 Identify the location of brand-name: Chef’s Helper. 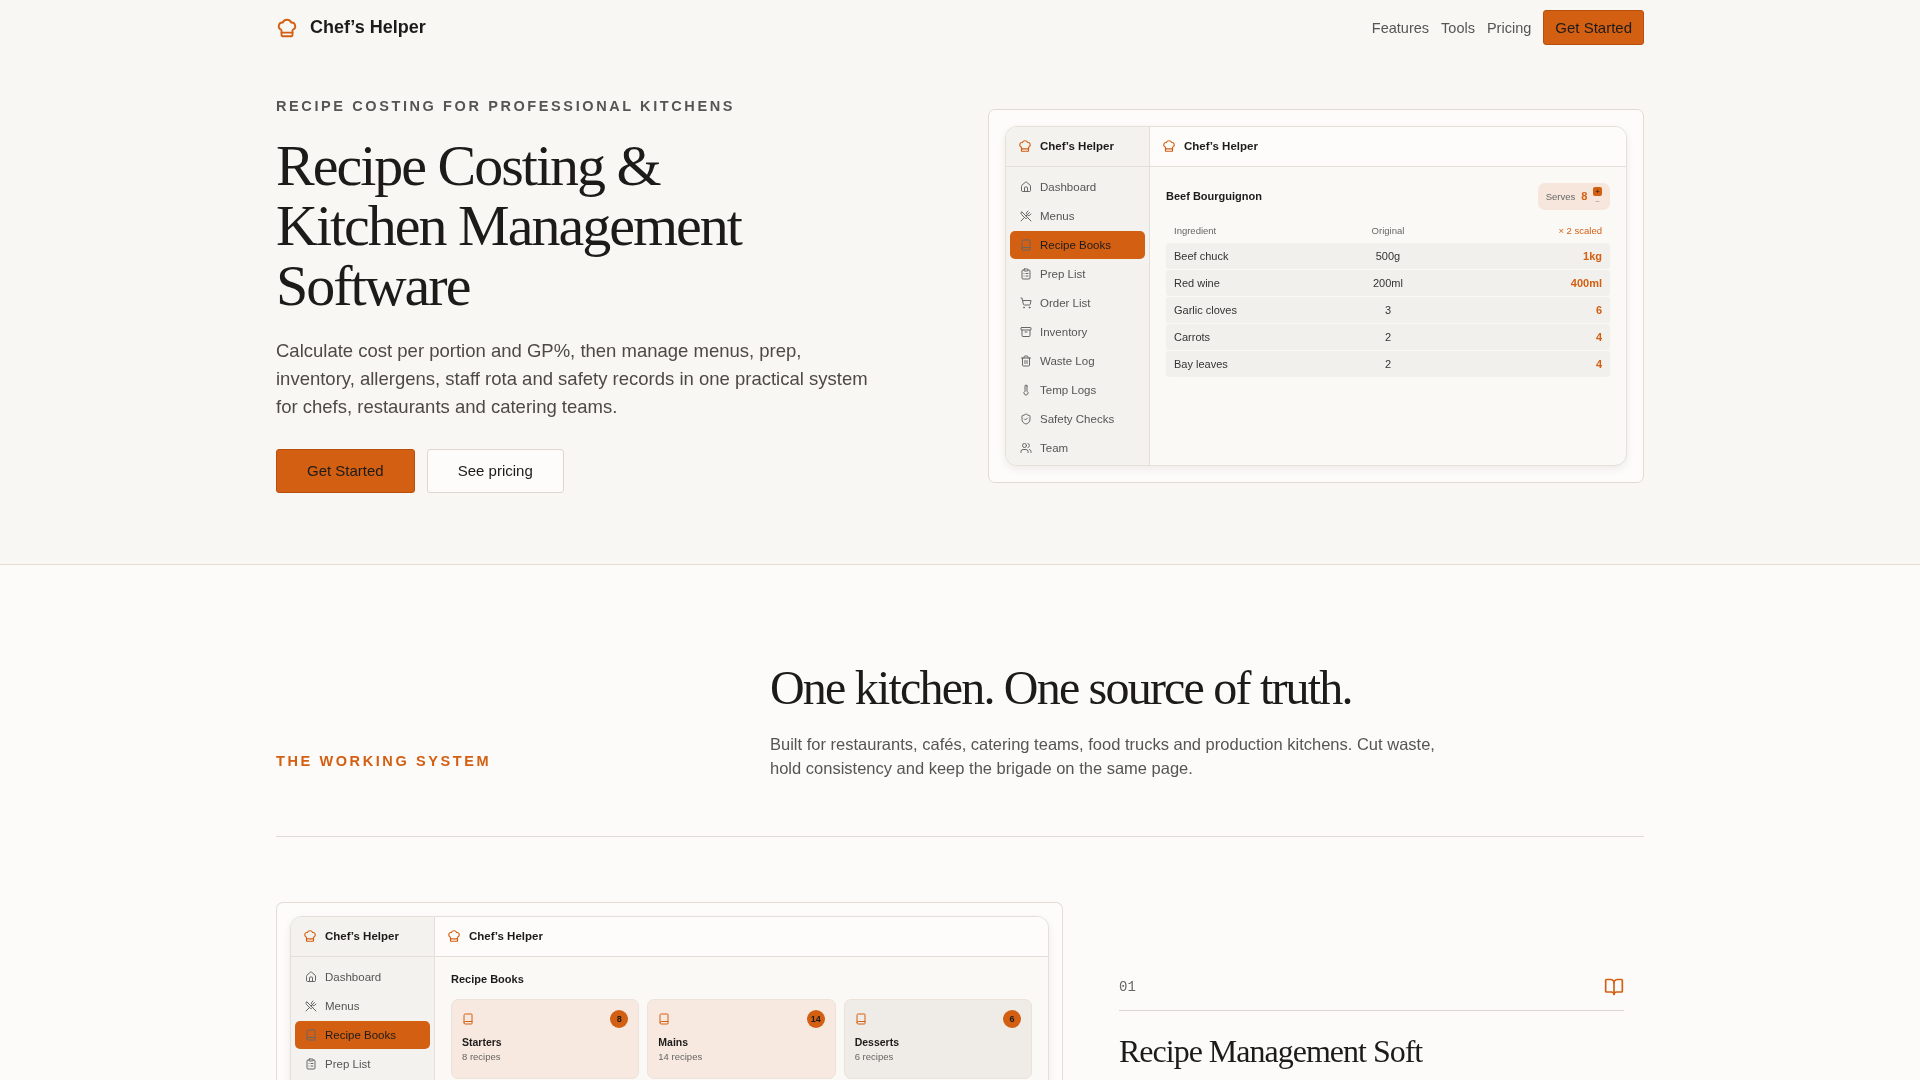
(368, 27).